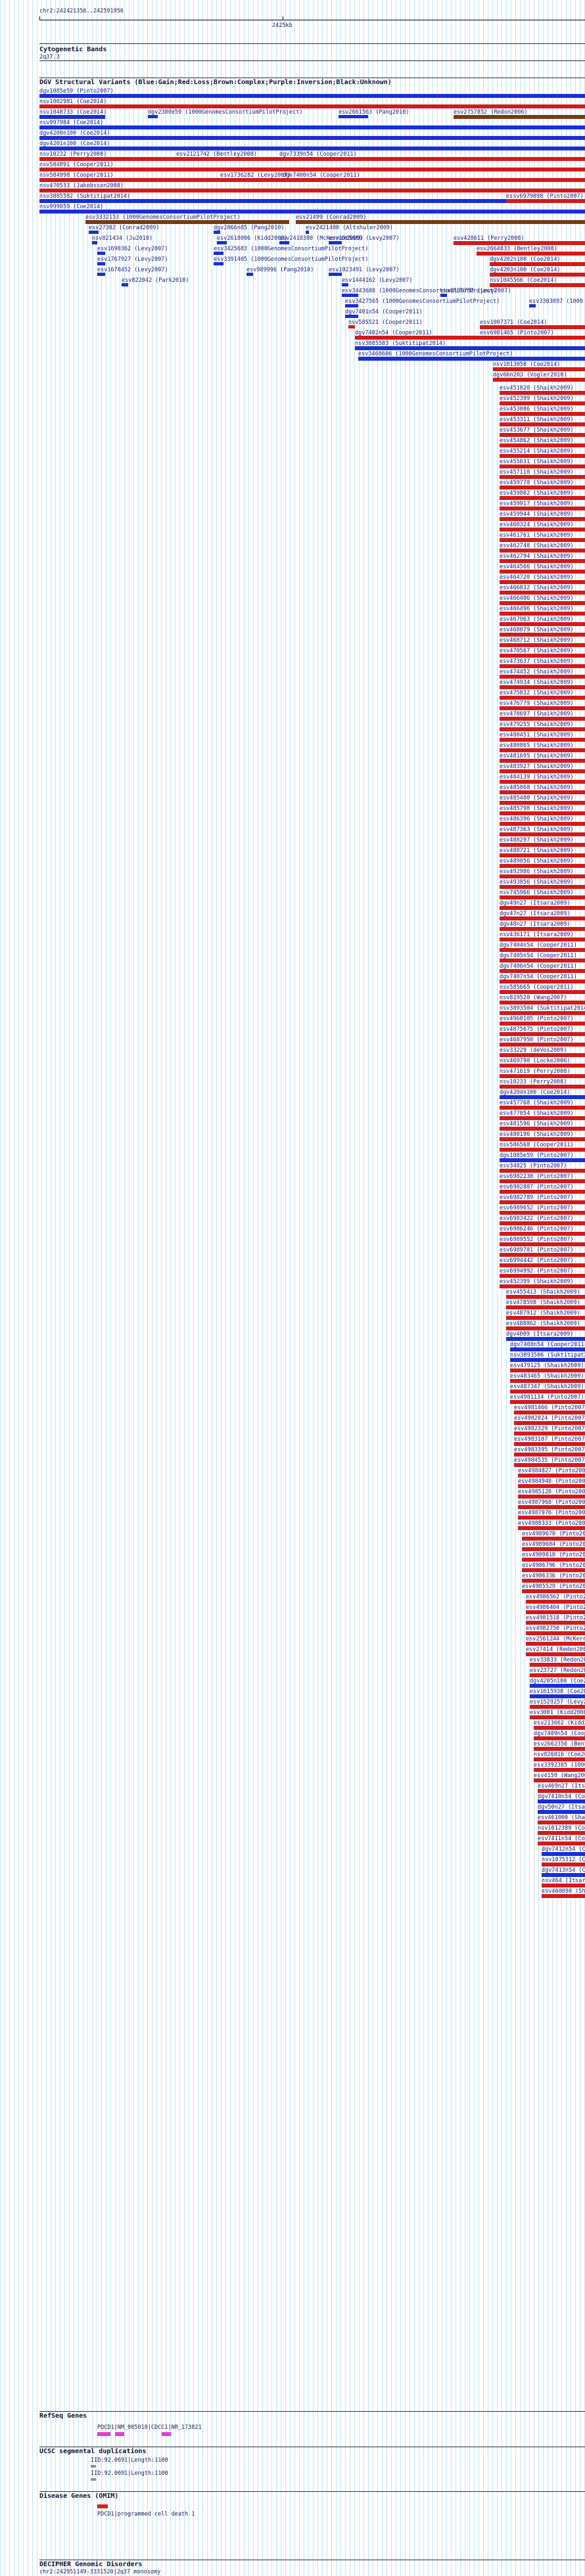  Describe the element at coordinates (129, 2473) in the screenshot. I see `segdup-label-2: IID:92.0691|Length:1100` at that location.